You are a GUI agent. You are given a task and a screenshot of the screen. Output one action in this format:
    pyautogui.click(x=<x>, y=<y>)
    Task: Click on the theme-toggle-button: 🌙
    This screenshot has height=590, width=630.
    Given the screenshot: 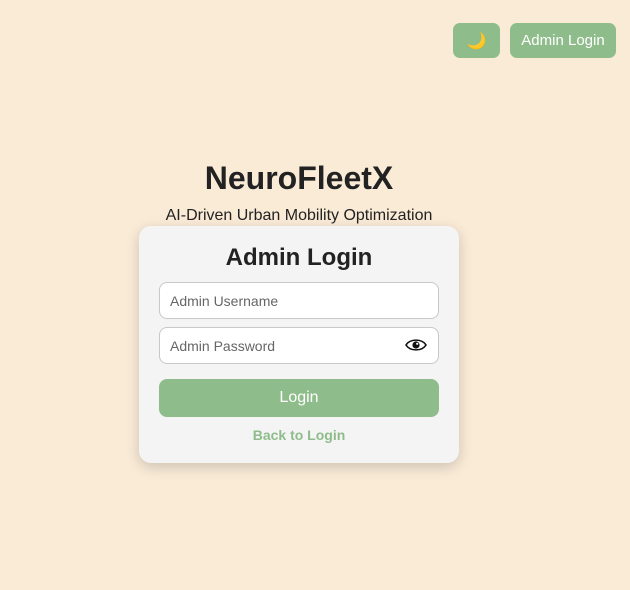 What is the action you would take?
    pyautogui.click(x=476, y=40)
    